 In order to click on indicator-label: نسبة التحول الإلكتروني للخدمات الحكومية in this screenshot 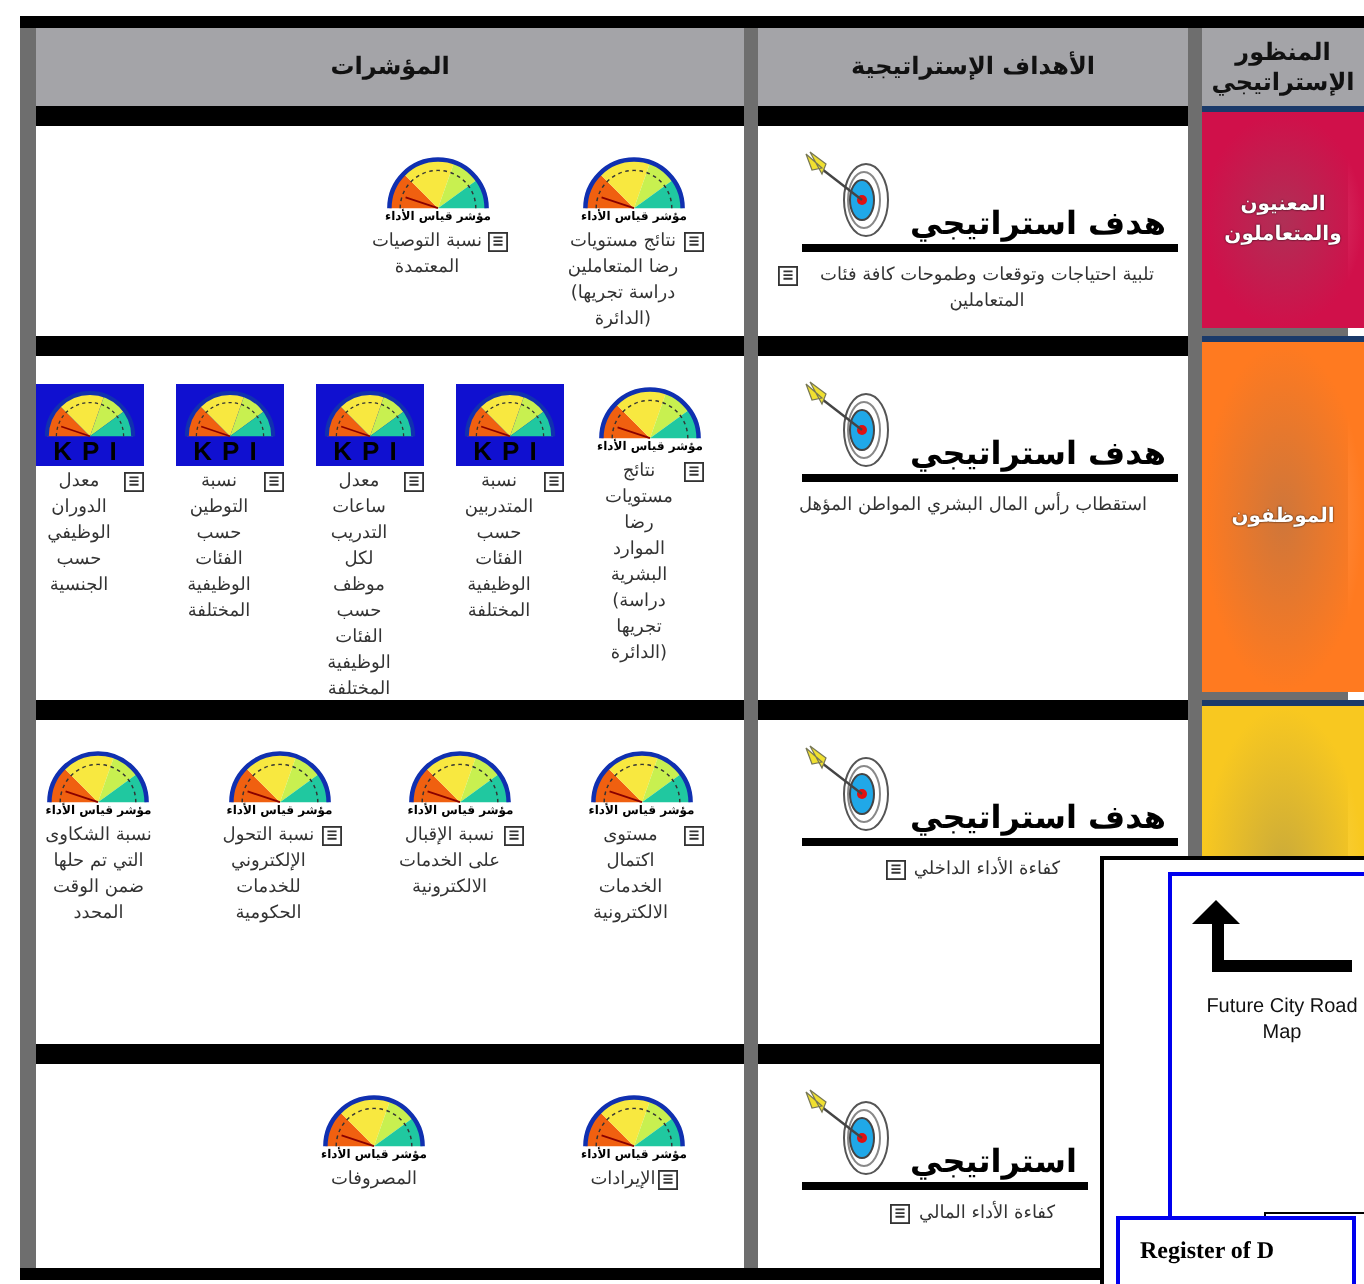, I will do `click(268, 876)`.